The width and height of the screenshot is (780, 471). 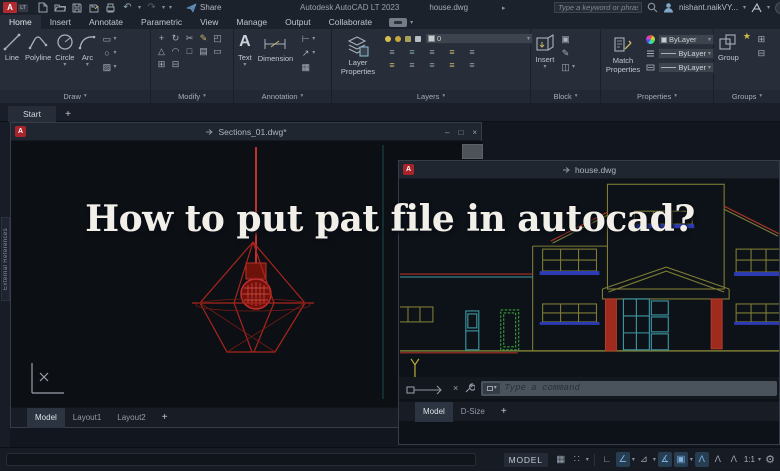 What do you see at coordinates (87, 418) in the screenshot?
I see `layout-tab-layout1: Layout1` at bounding box center [87, 418].